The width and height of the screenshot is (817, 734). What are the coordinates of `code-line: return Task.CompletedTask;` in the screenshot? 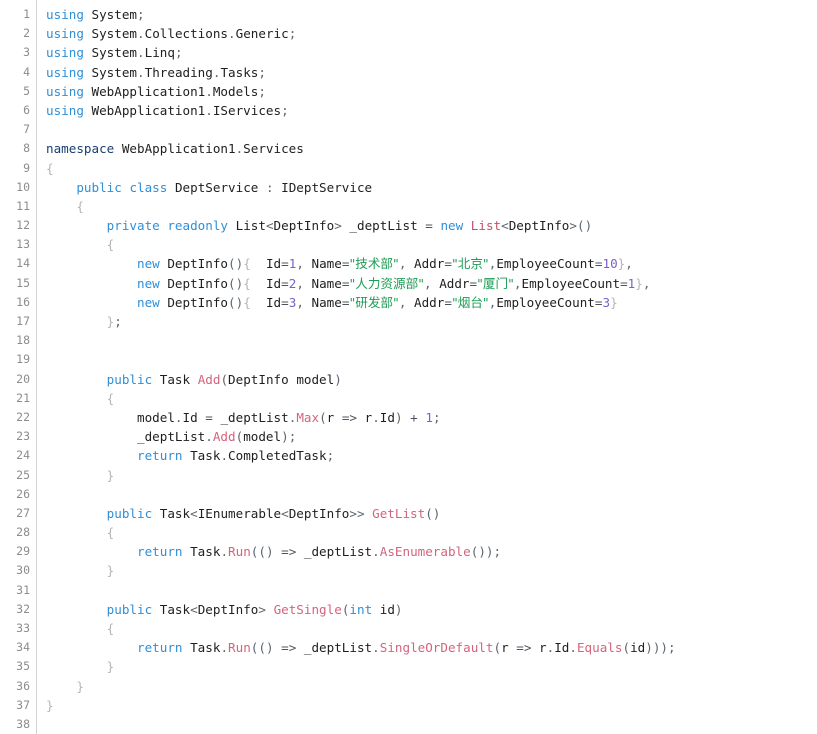 It's located at (431, 455).